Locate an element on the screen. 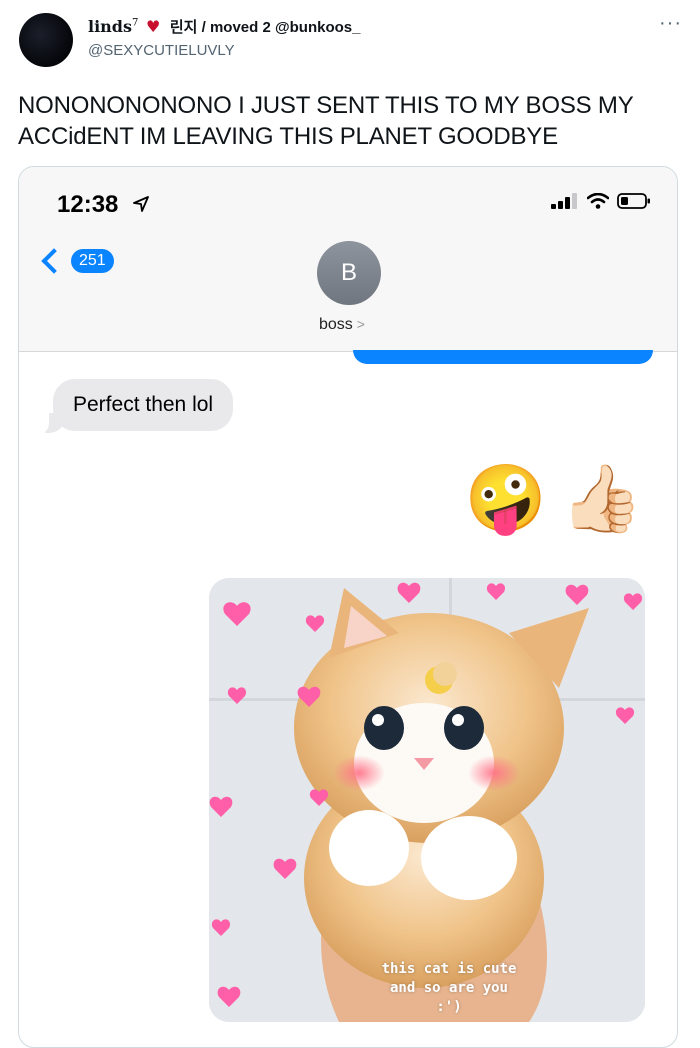 The height and width of the screenshot is (1048, 700). signal-icon is located at coordinates (564, 201).